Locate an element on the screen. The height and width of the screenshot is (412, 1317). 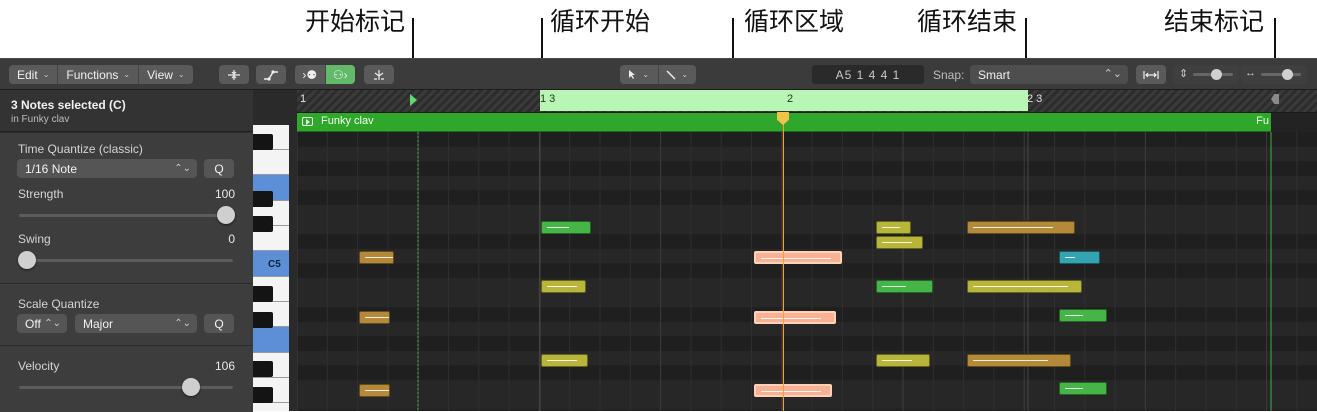
callout-cycle-end: 循环结束 is located at coordinates (967, 21).